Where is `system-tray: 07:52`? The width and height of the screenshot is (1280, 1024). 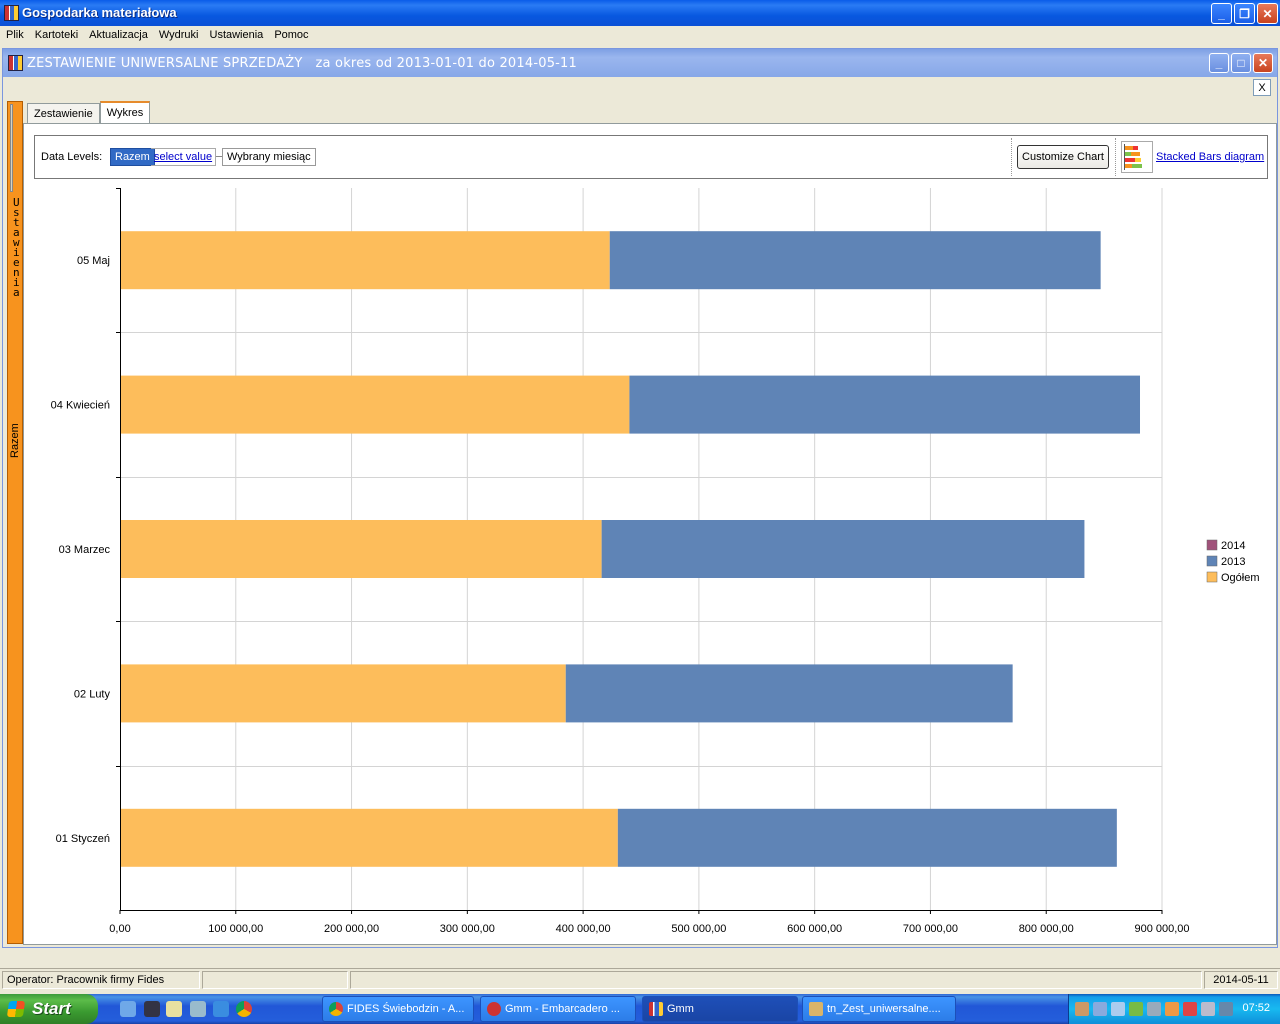 system-tray: 07:52 is located at coordinates (1174, 1009).